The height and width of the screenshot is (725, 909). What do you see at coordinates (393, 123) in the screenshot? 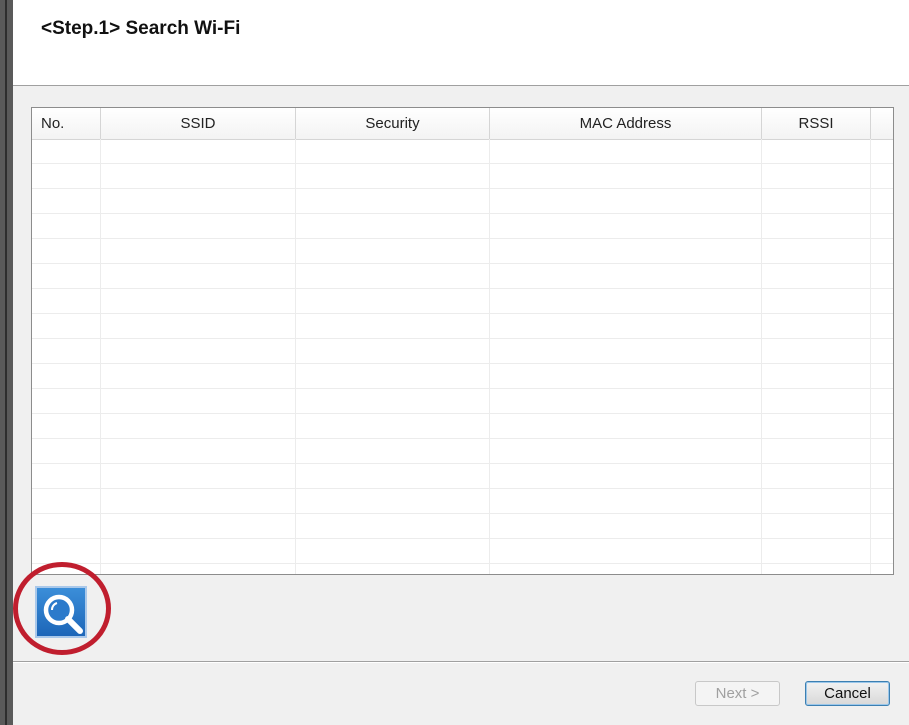
I see `column-header-security: Security` at bounding box center [393, 123].